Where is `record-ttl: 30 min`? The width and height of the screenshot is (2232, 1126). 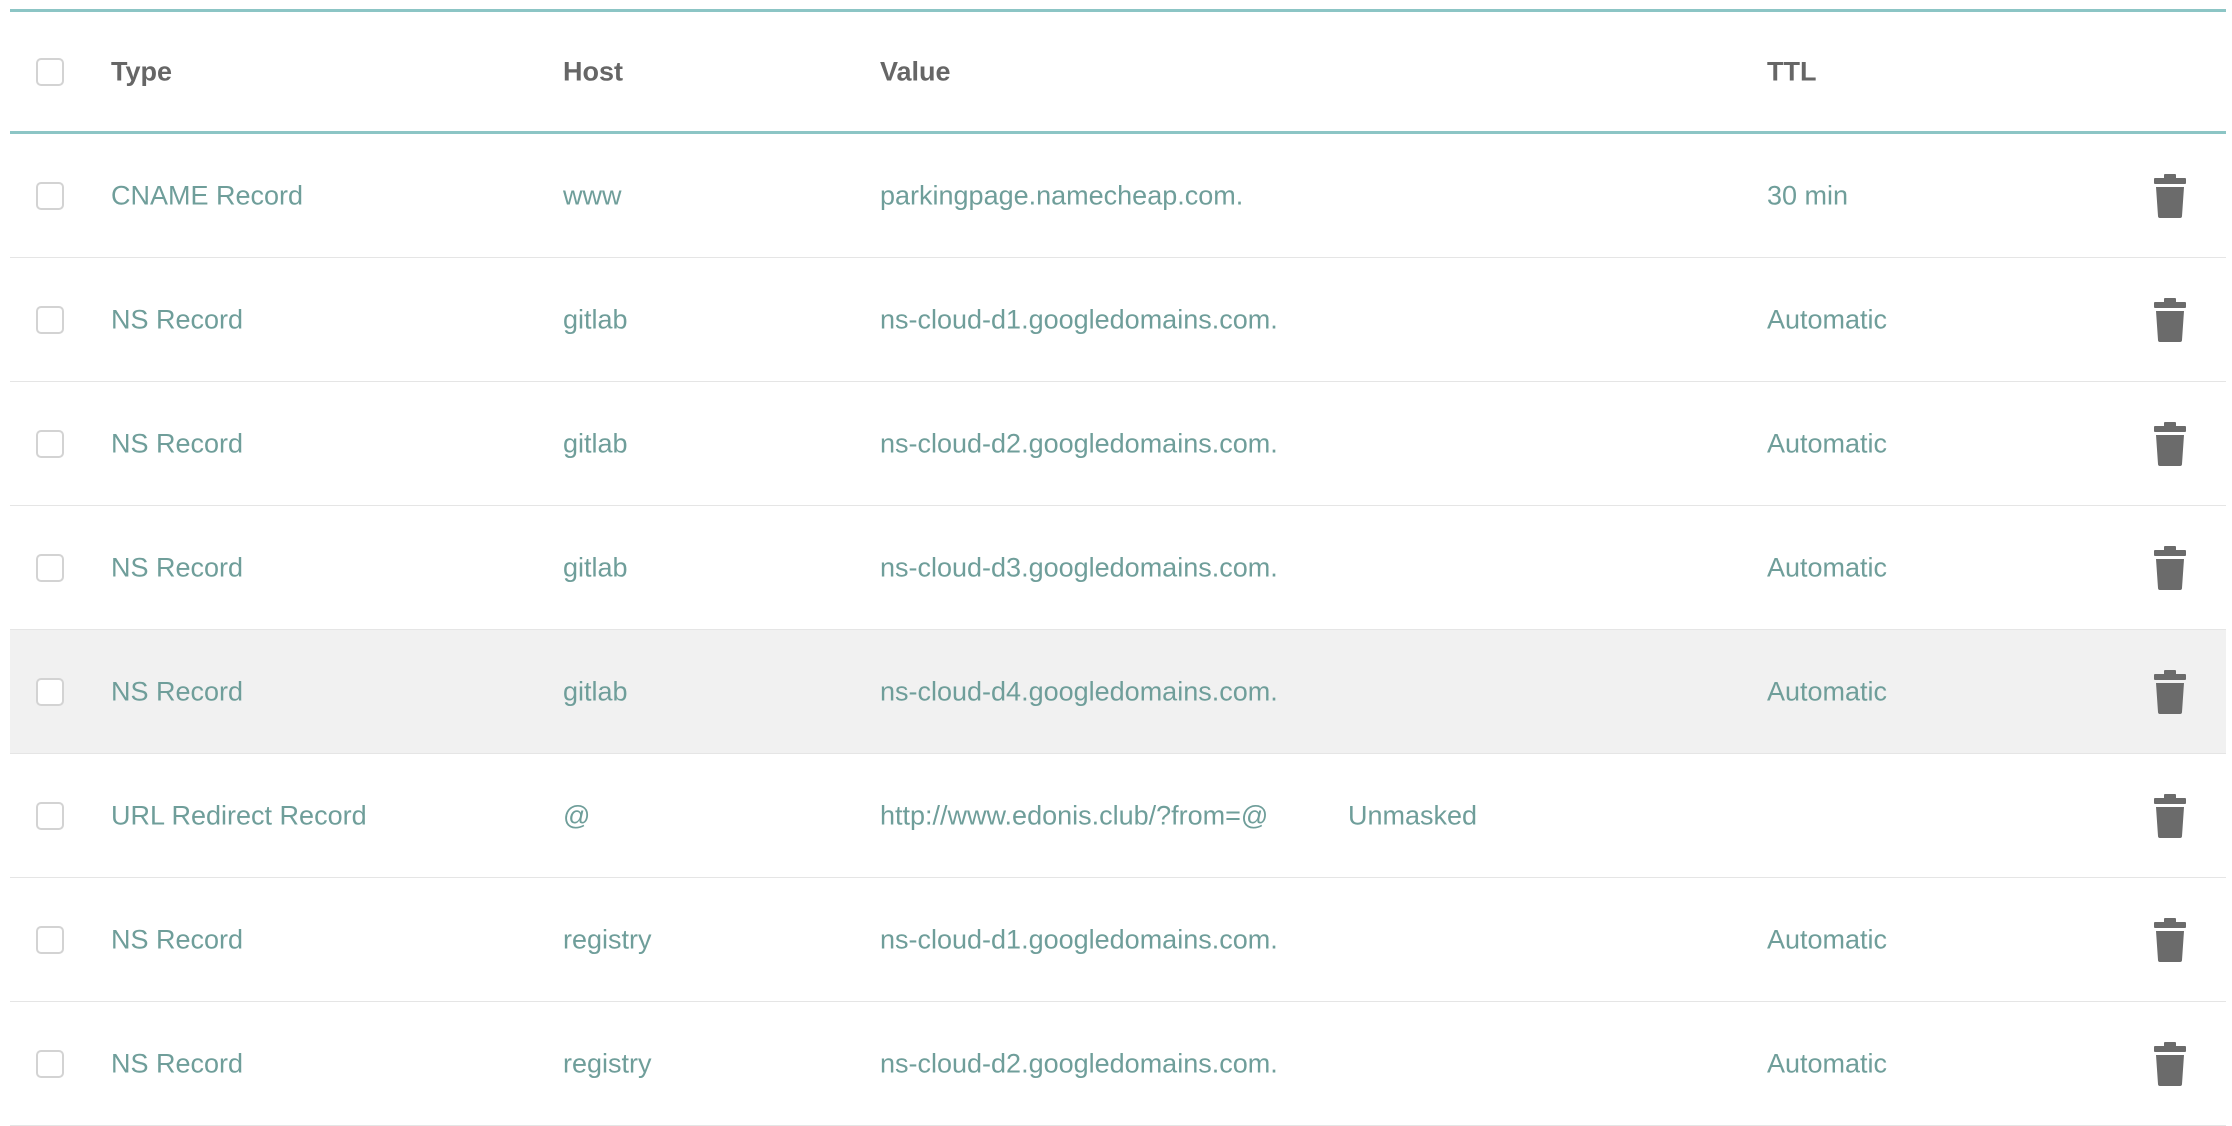
record-ttl: 30 min is located at coordinates (1808, 195).